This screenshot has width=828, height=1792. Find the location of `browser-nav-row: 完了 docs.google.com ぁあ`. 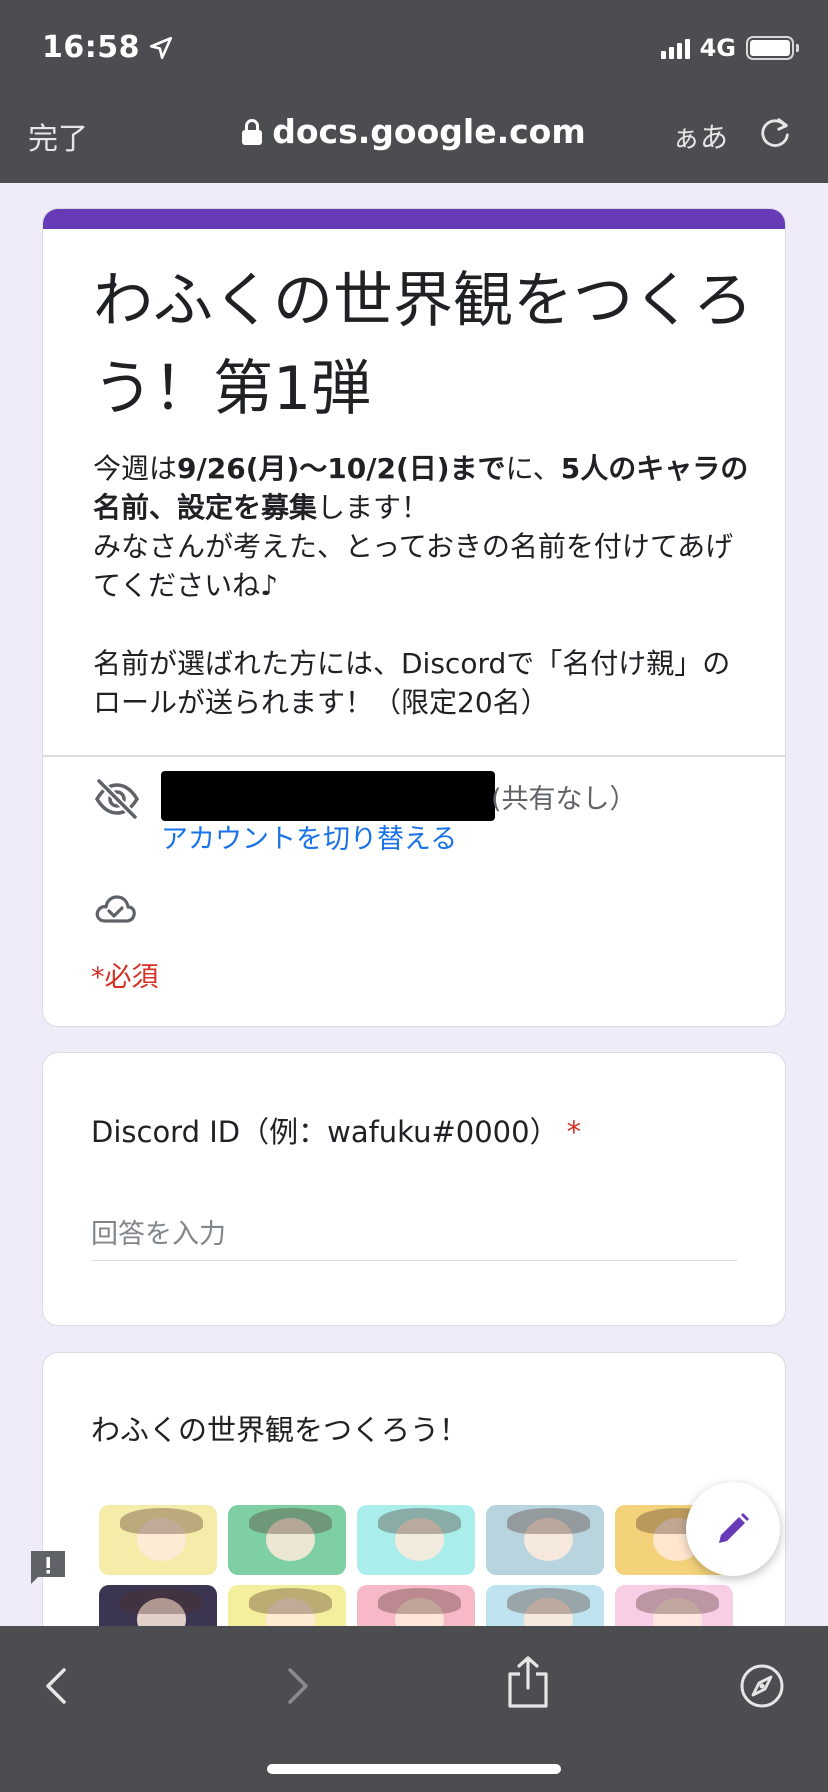

browser-nav-row: 完了 docs.google.com ぁあ is located at coordinates (414, 135).